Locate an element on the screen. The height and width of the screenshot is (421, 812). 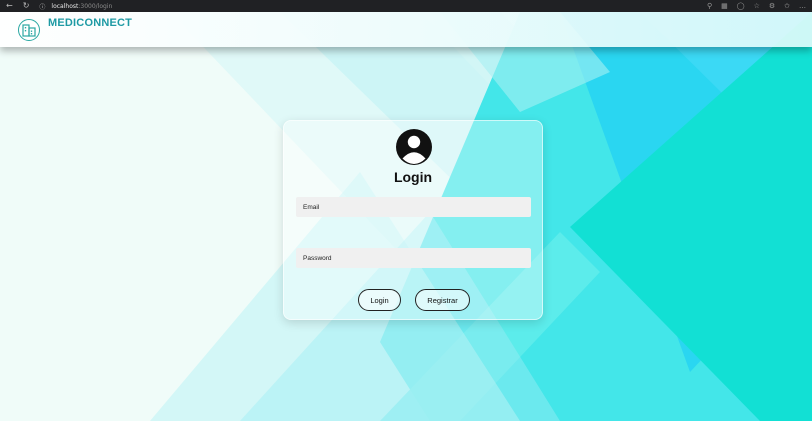
email-field is located at coordinates (413, 207).